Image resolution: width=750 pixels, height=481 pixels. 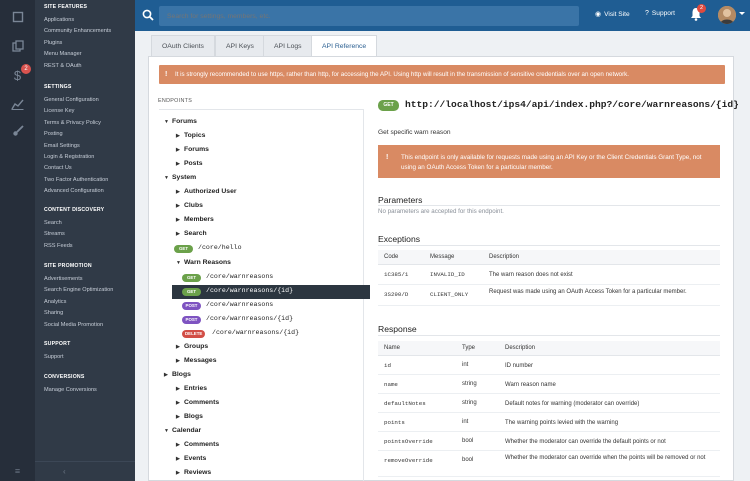 I want to click on tree-node-label: Events, so click(x=195, y=459).